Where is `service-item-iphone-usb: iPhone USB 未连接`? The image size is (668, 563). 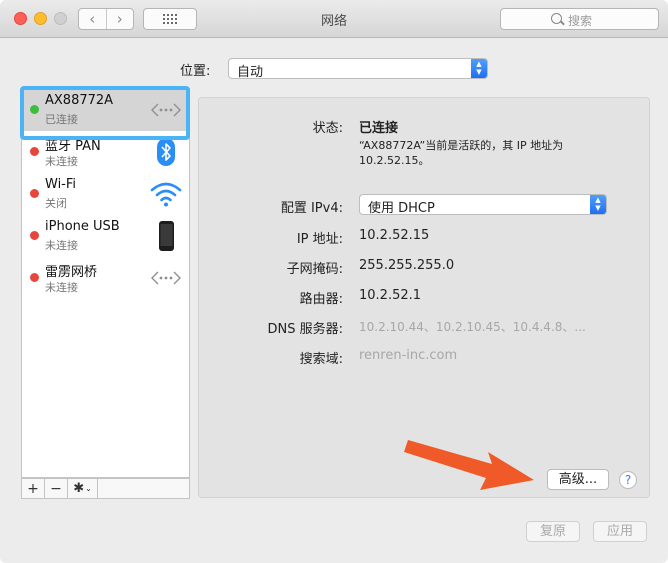 service-item-iphone-usb: iPhone USB 未连接 is located at coordinates (105, 236).